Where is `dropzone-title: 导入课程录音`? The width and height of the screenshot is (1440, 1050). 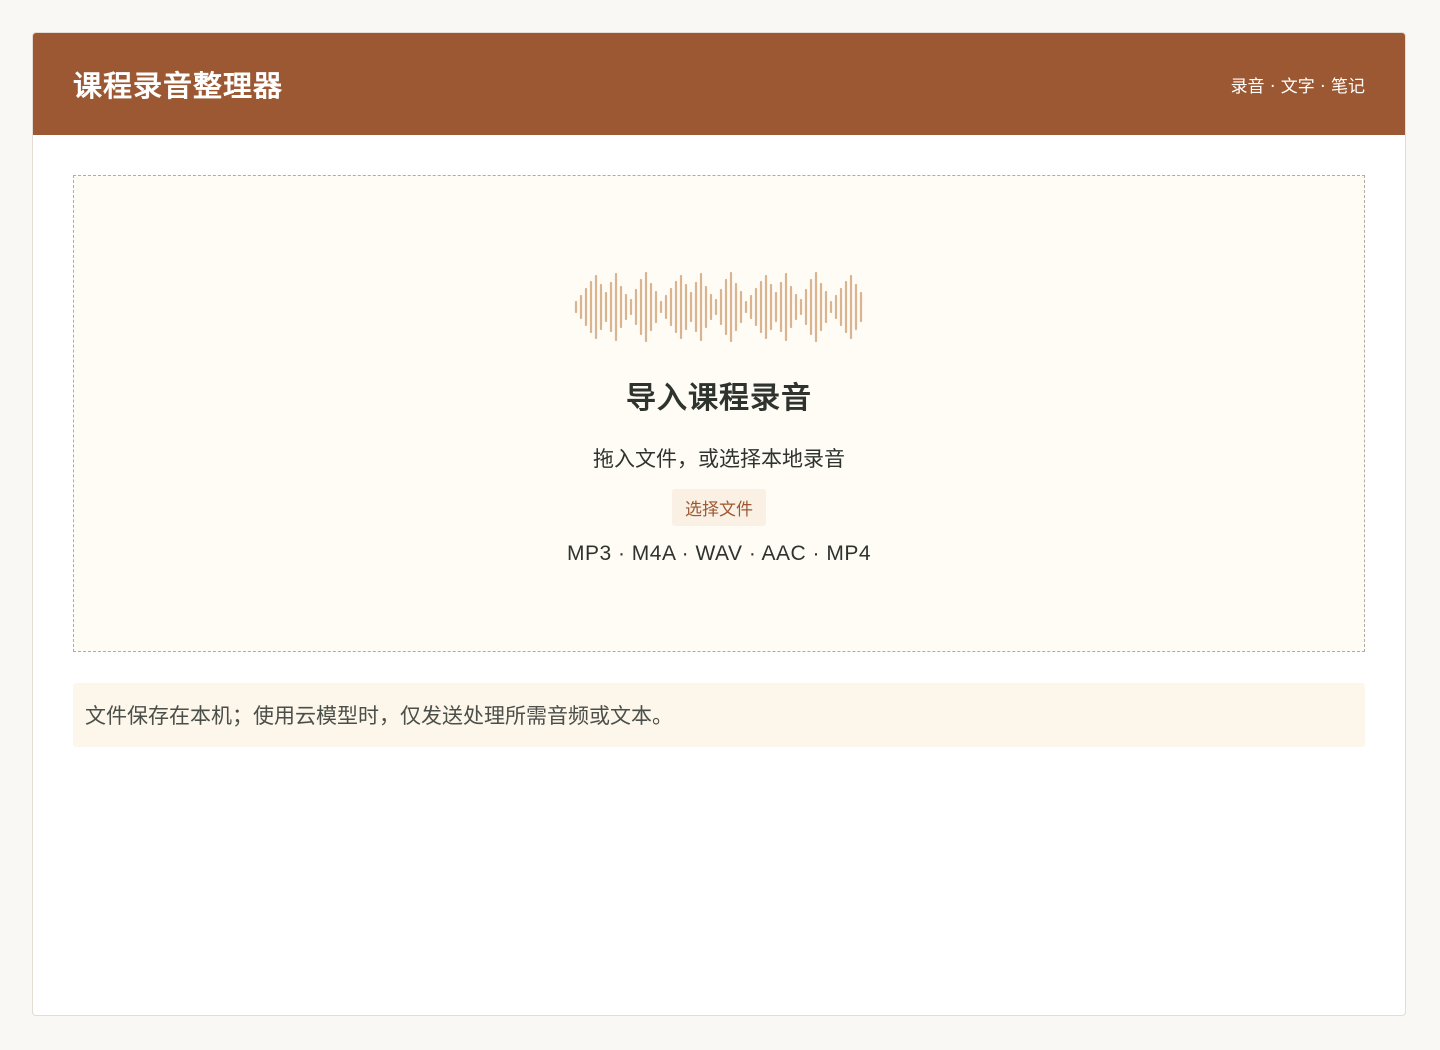 dropzone-title: 导入课程录音 is located at coordinates (719, 398).